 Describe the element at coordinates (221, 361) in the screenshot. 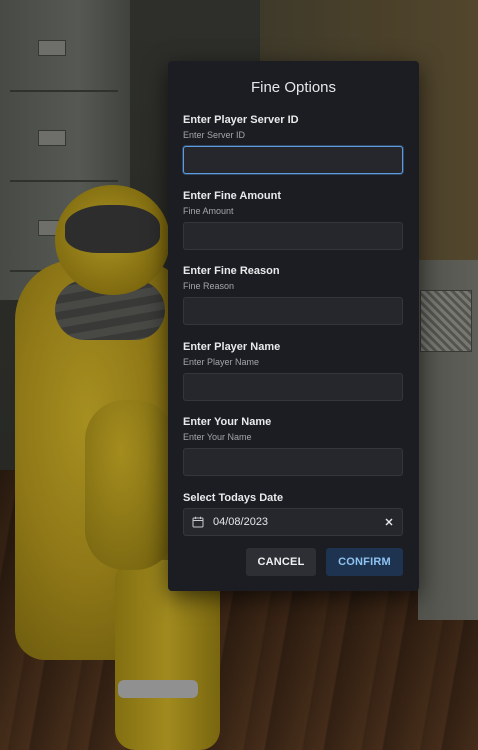

I see `field-hint: Enter Player Name` at that location.